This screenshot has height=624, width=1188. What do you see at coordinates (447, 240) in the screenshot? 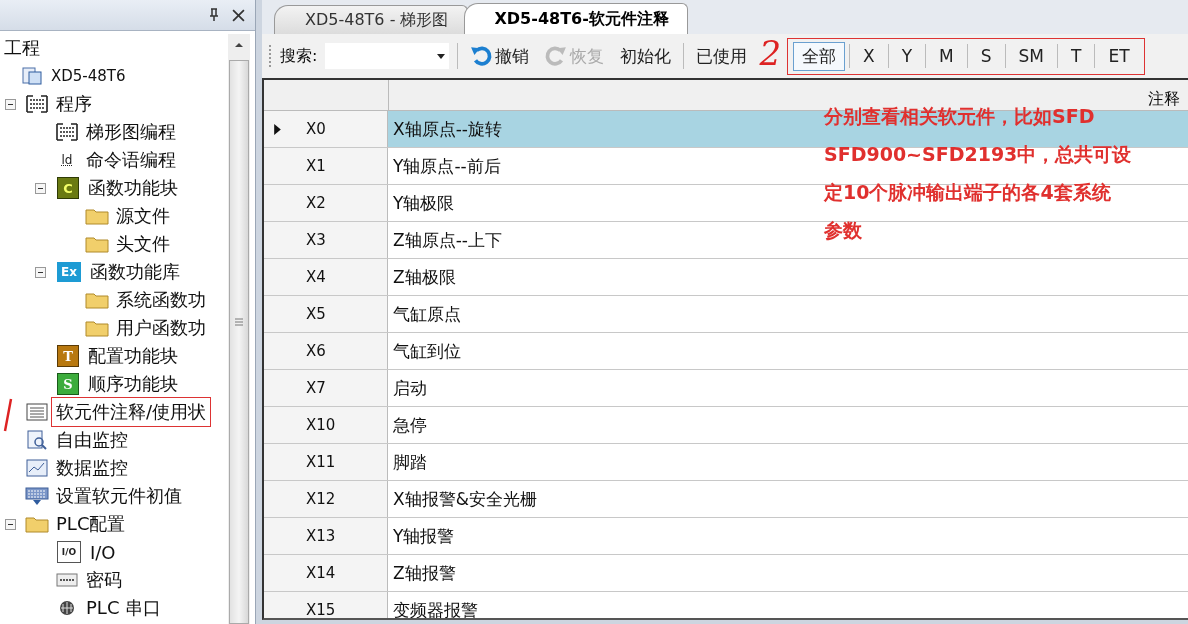
I see `table-cell: Z轴原点--上下` at bounding box center [447, 240].